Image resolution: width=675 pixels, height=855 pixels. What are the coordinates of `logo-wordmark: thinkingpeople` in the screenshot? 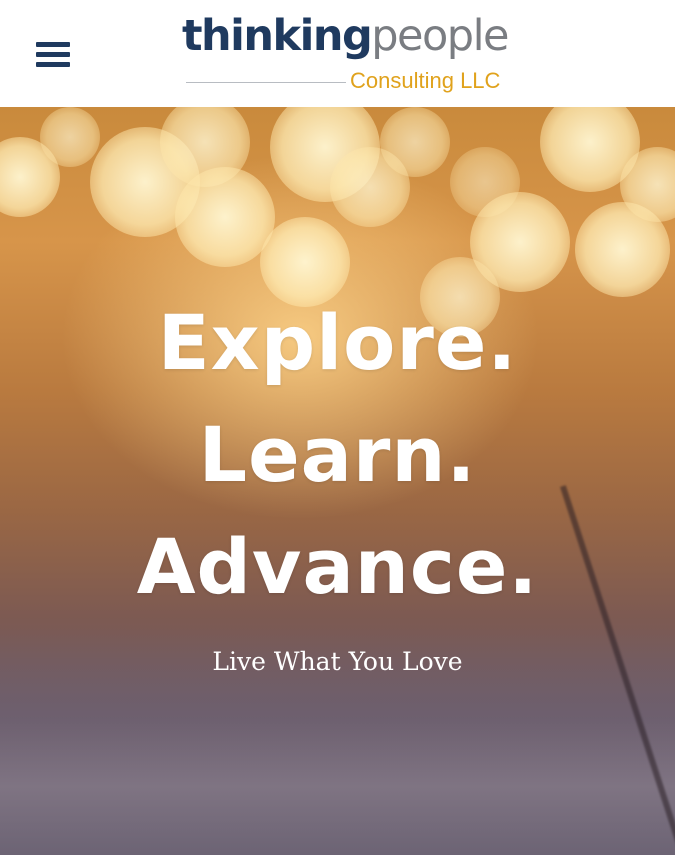 It's located at (346, 36).